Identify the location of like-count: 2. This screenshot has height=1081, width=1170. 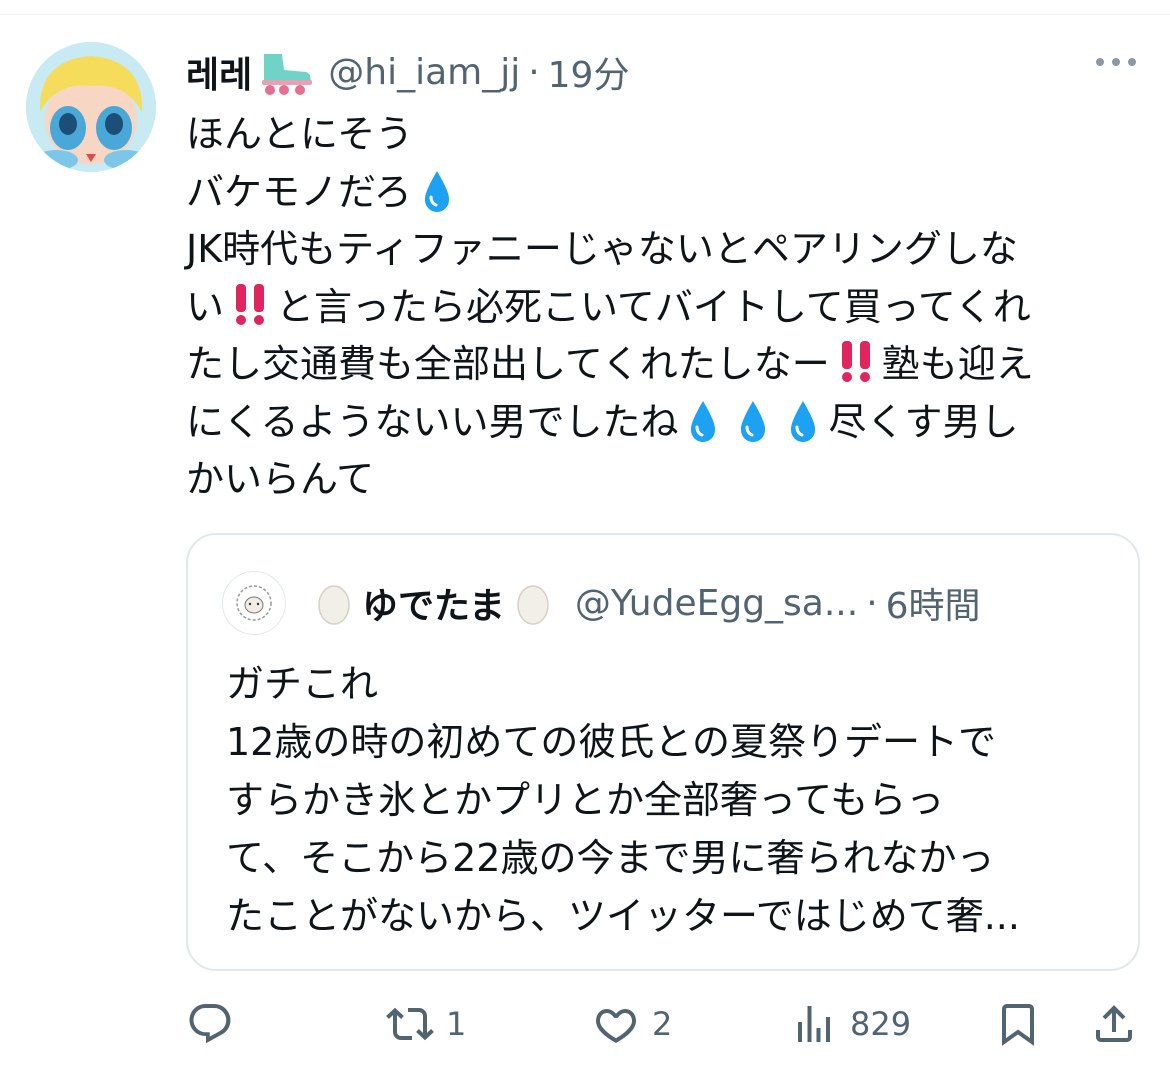
(662, 1024).